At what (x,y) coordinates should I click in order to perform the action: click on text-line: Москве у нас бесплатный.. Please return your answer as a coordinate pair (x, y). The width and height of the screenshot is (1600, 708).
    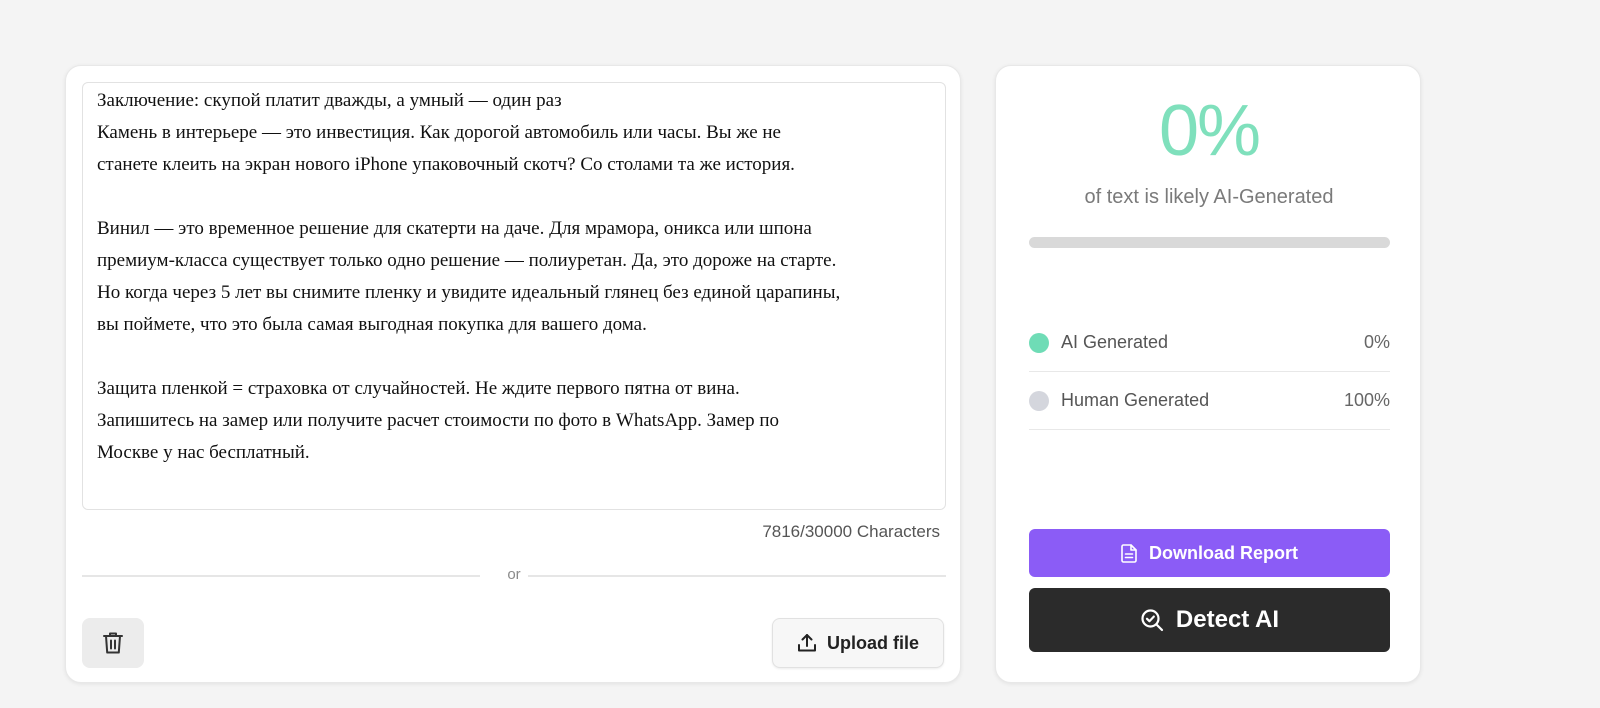
    Looking at the image, I should click on (203, 452).